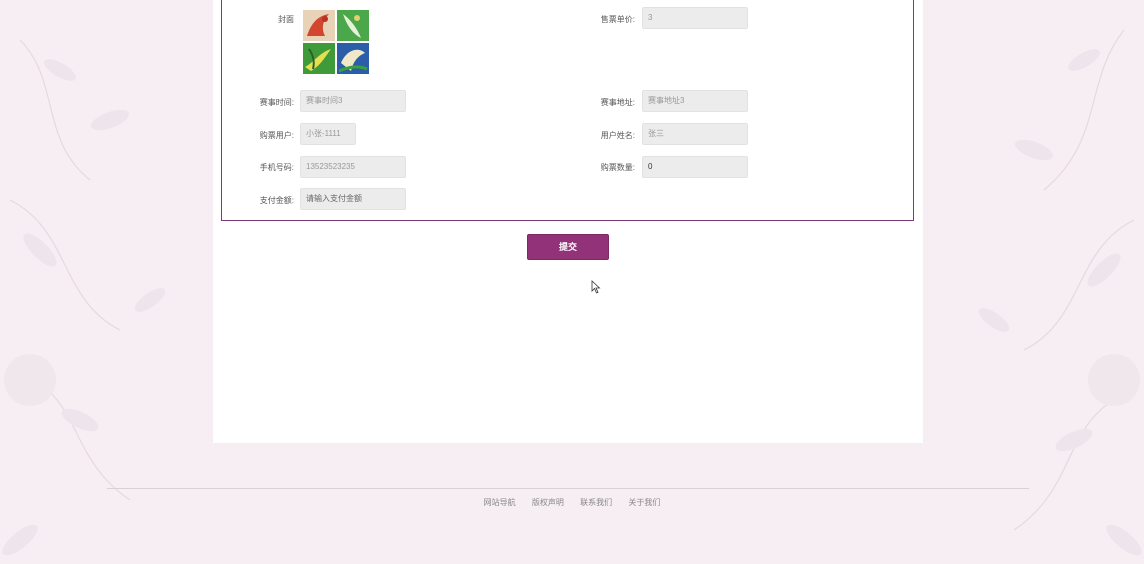 This screenshot has width=1144, height=564. I want to click on username-field: 张三, so click(695, 134).